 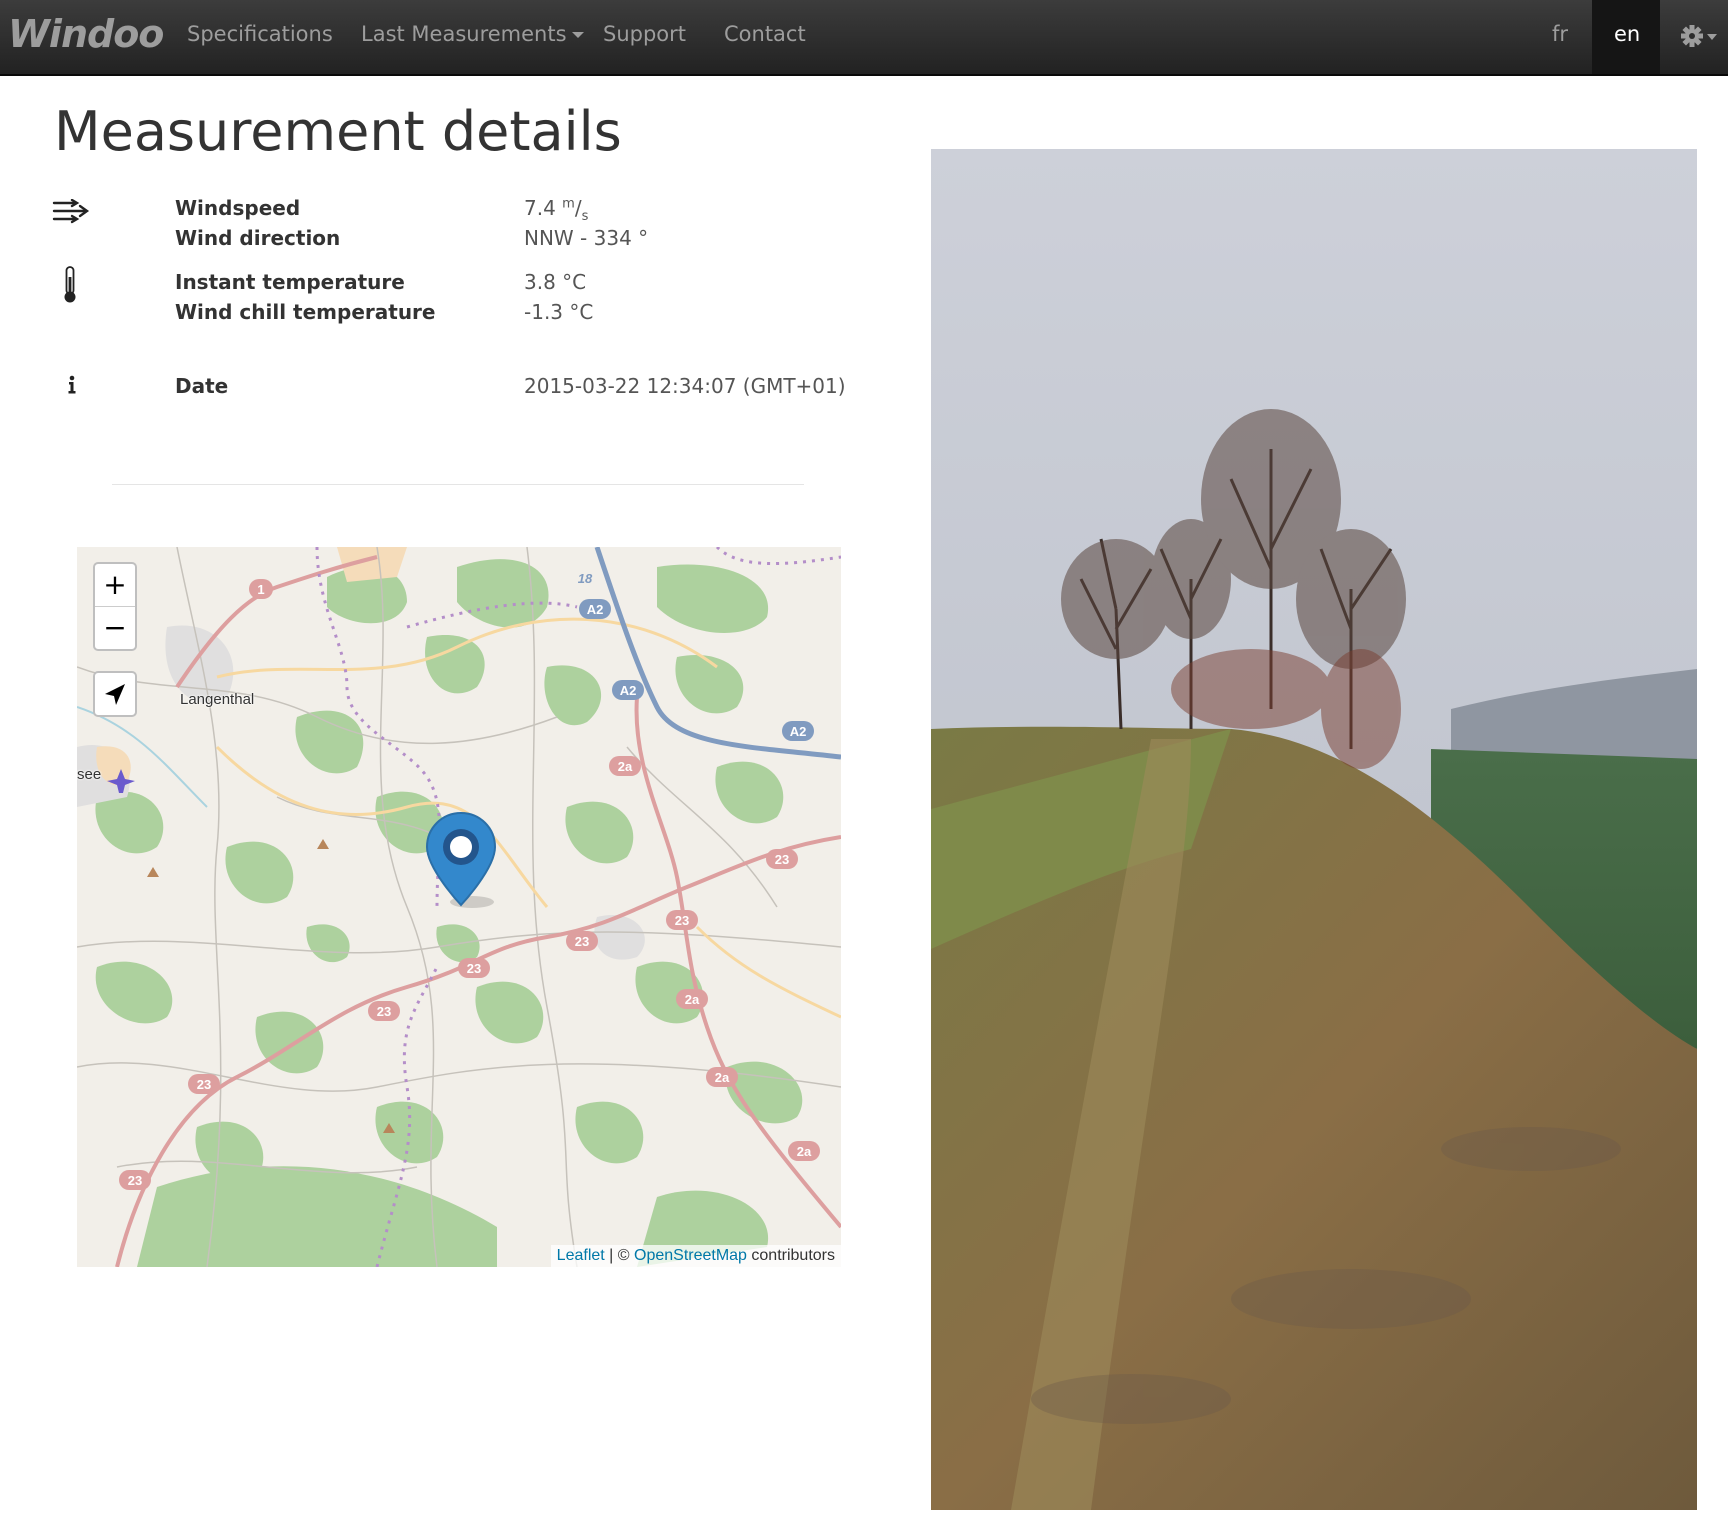 I want to click on nav-last-measurements-label: Last Measurements, so click(x=464, y=34).